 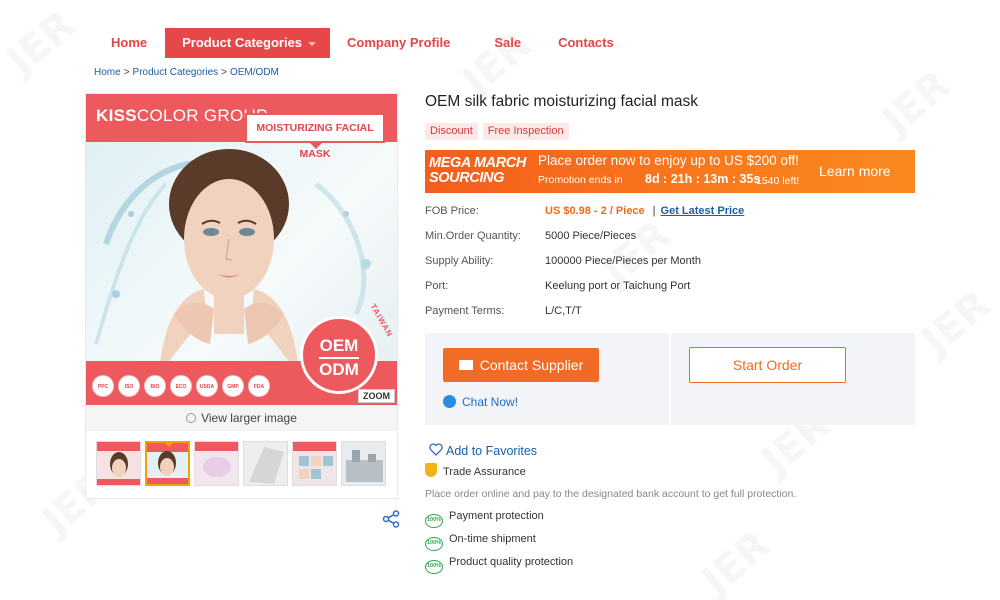 I want to click on fob-price-label: FOB Price:, so click(x=452, y=211).